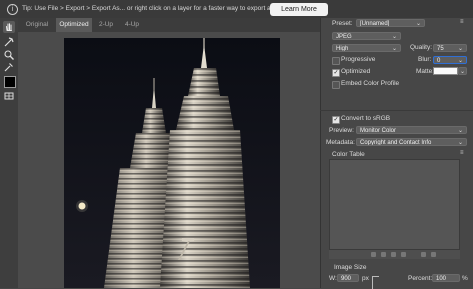 This screenshot has width=473, height=289. What do you see at coordinates (445, 71) in the screenshot?
I see `matte-color-swatch` at bounding box center [445, 71].